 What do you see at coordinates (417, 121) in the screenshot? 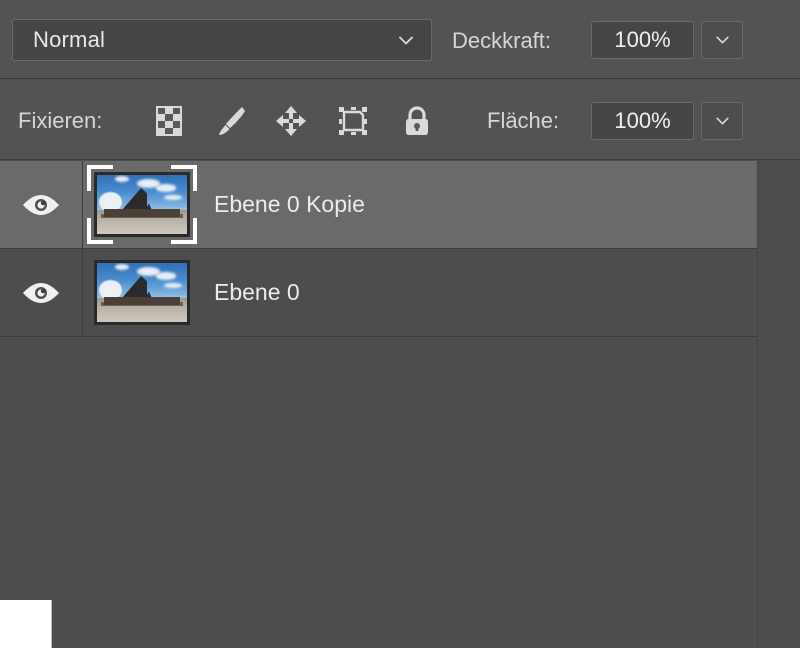
I see `lock-all-icon` at bounding box center [417, 121].